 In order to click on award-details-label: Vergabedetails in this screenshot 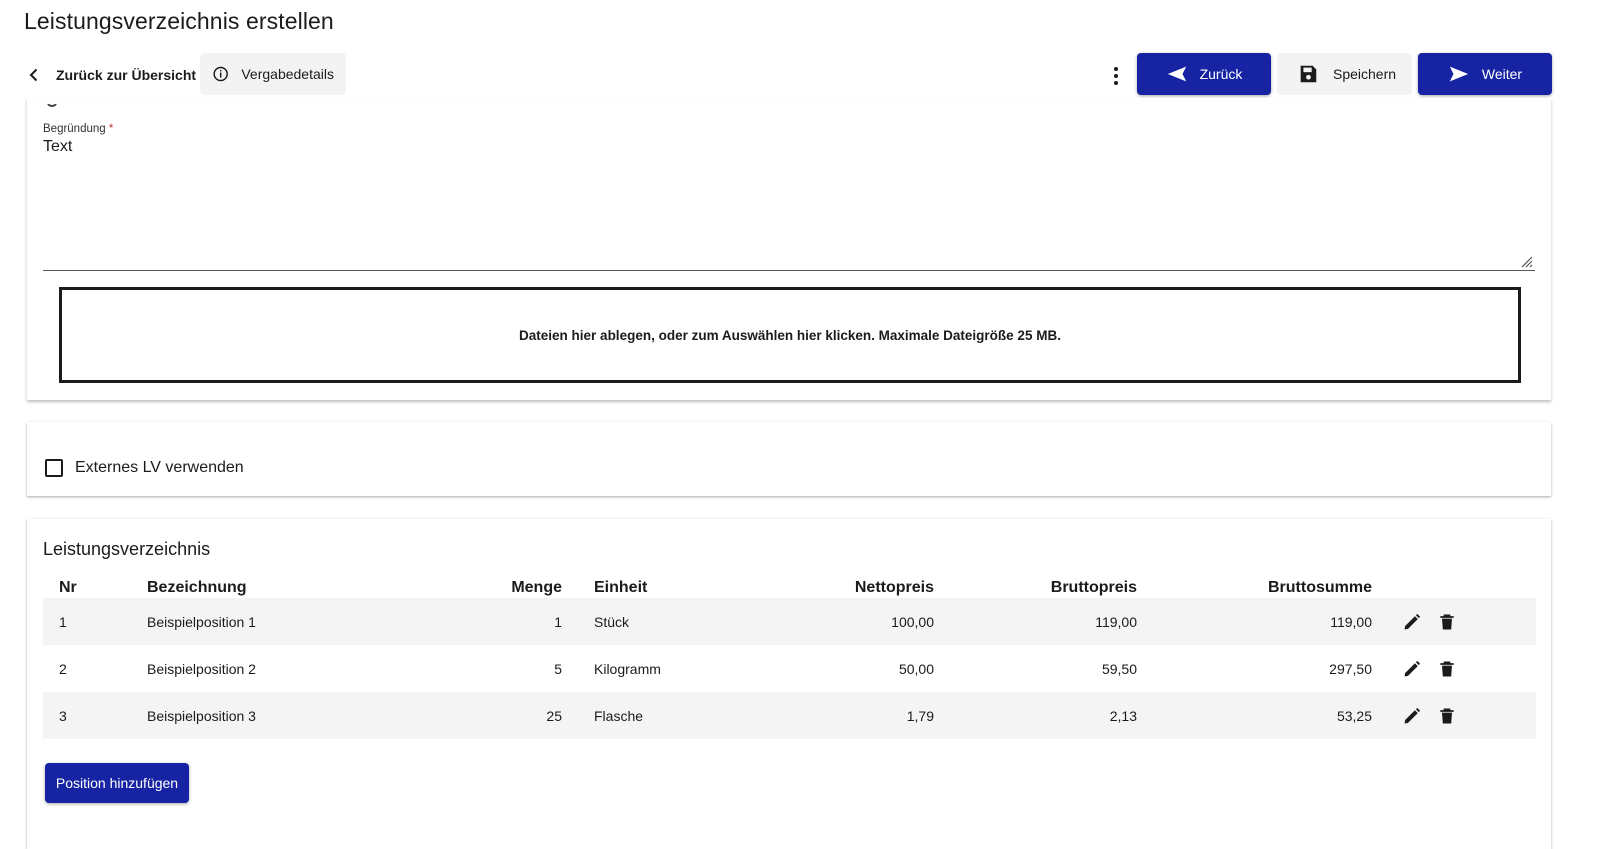, I will do `click(287, 74)`.